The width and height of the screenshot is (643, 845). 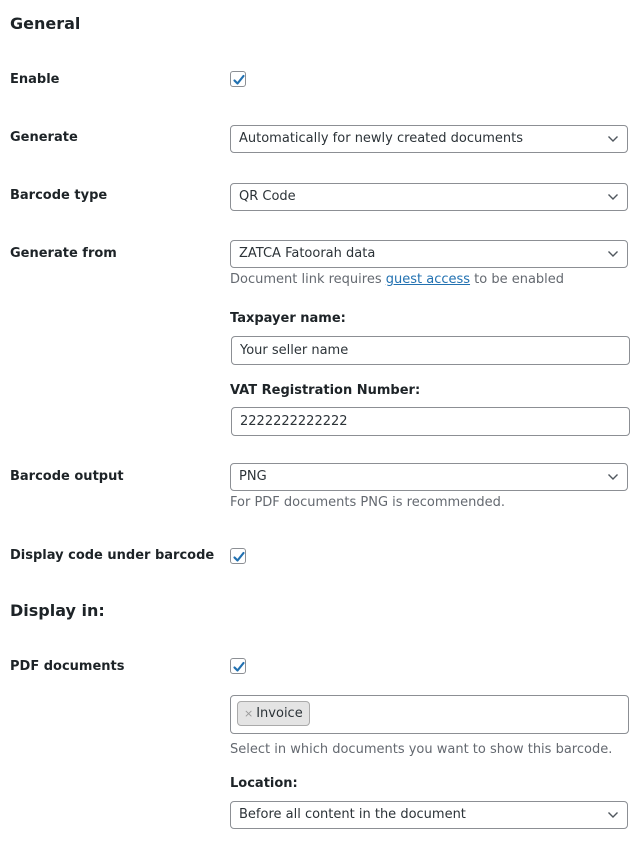 I want to click on pdf-documents-label: PDF documents, so click(x=67, y=666).